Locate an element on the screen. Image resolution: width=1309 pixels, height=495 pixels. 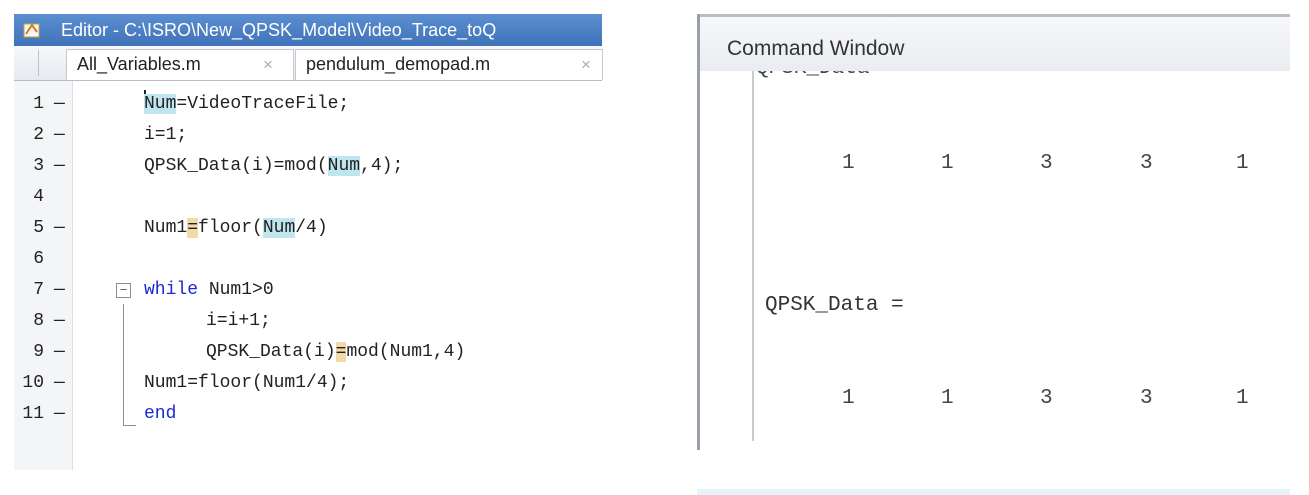
command-window-margin is located at coordinates (753, 256).